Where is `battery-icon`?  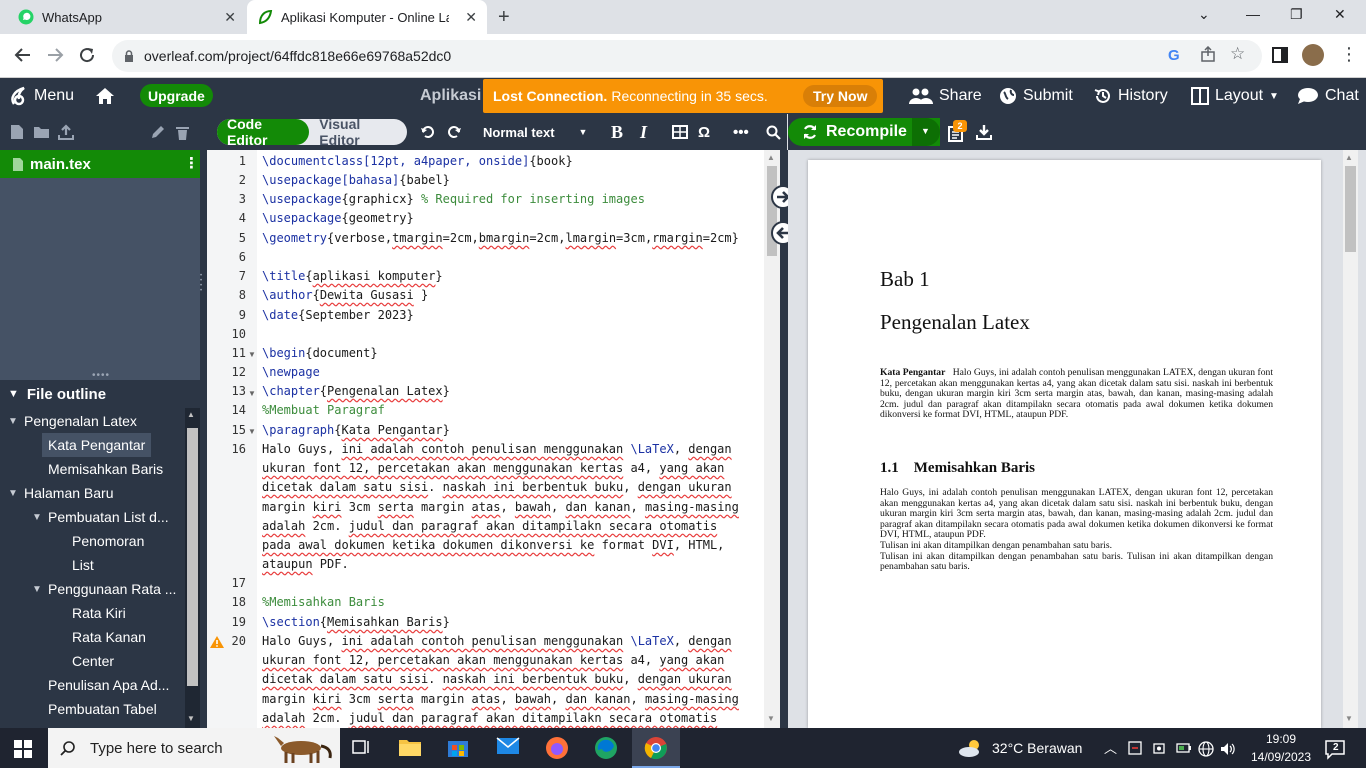
battery-icon is located at coordinates (1184, 748).